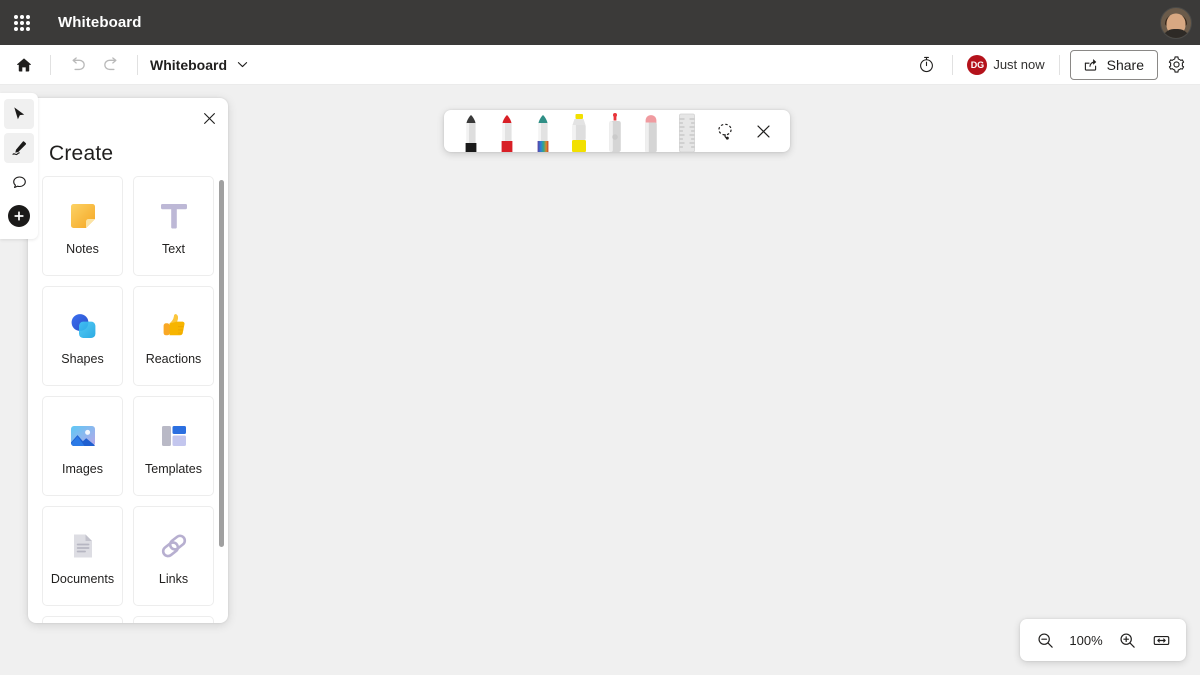  I want to click on pen-black-icon, so click(471, 133).